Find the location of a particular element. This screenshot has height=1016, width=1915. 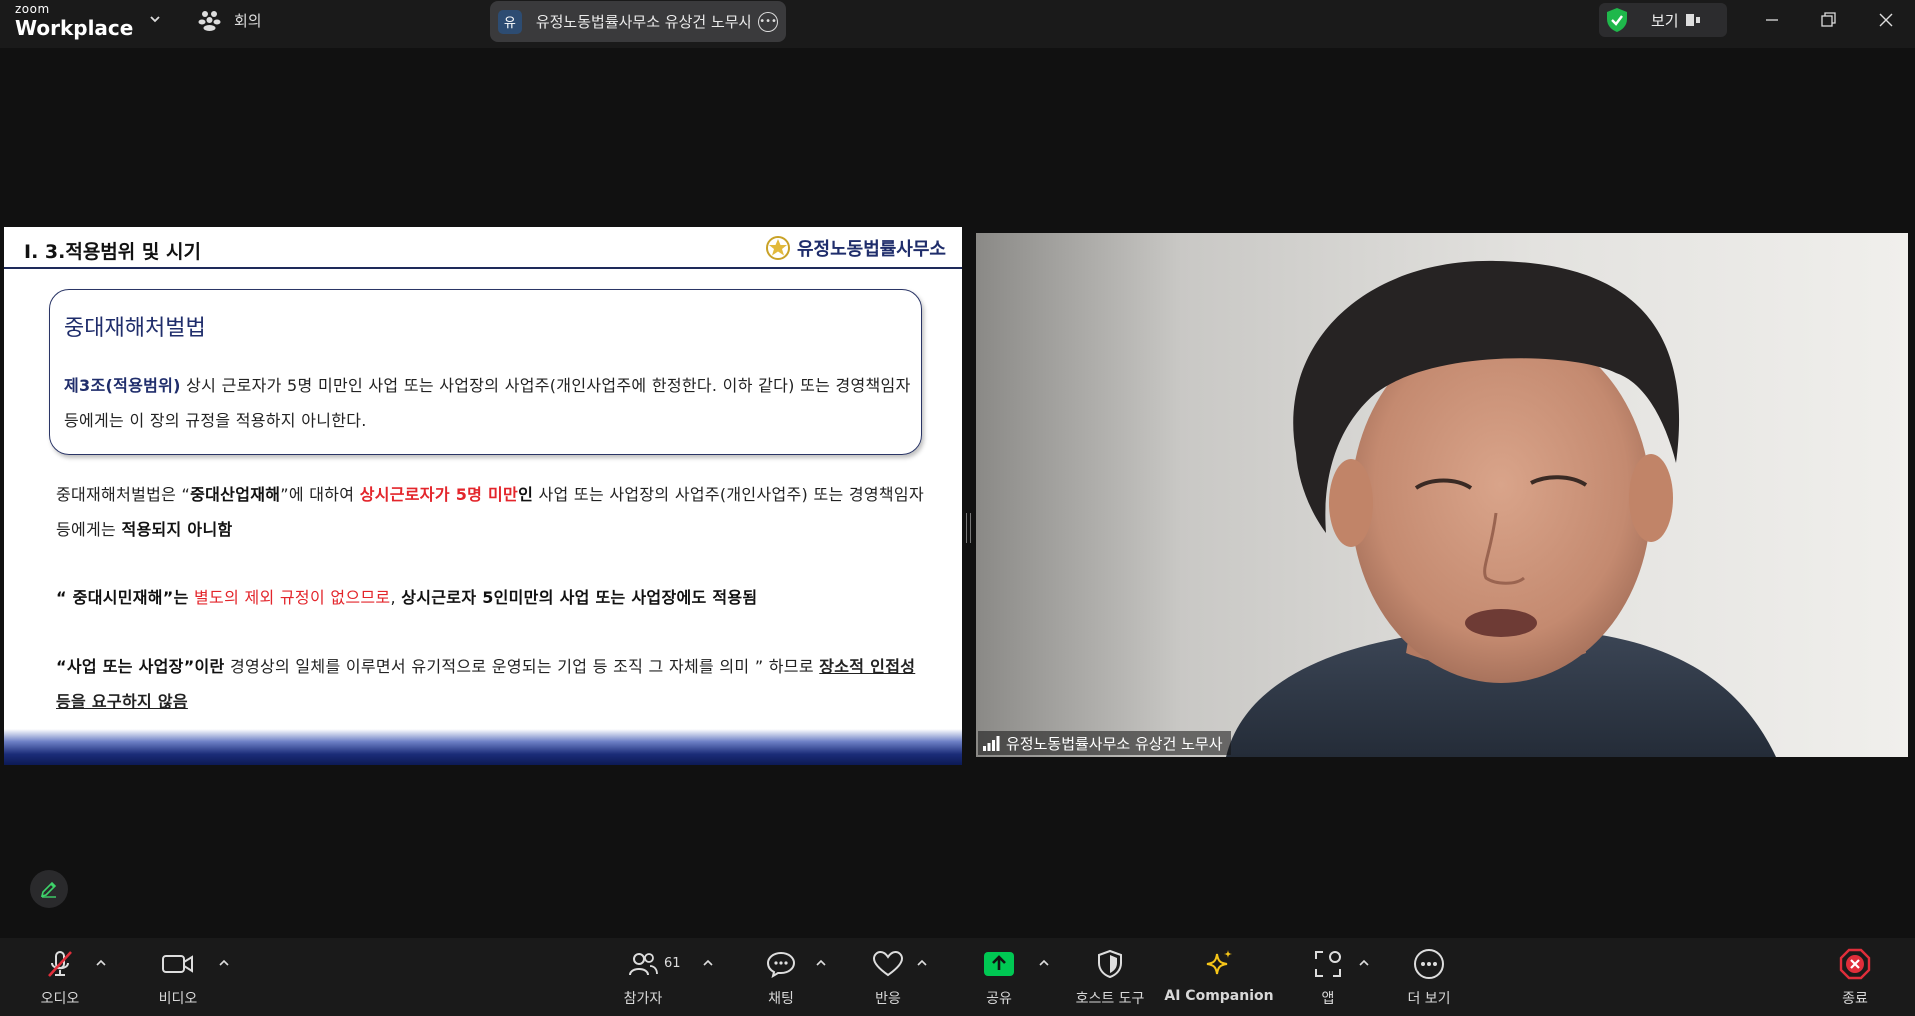

p1-text-c: ”에 대하여 is located at coordinates (320, 494).